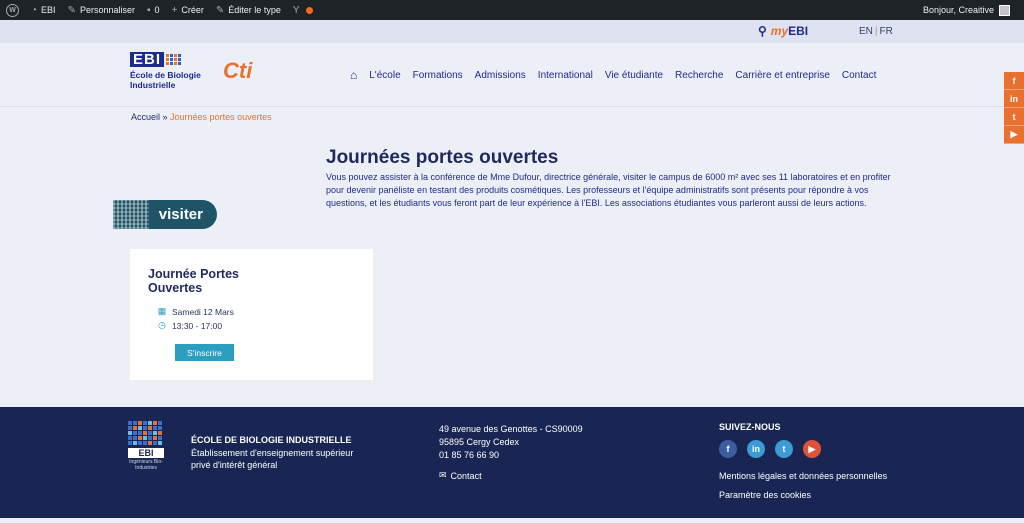  Describe the element at coordinates (699, 75) in the screenshot. I see `nav-recherche: Recherche` at that location.